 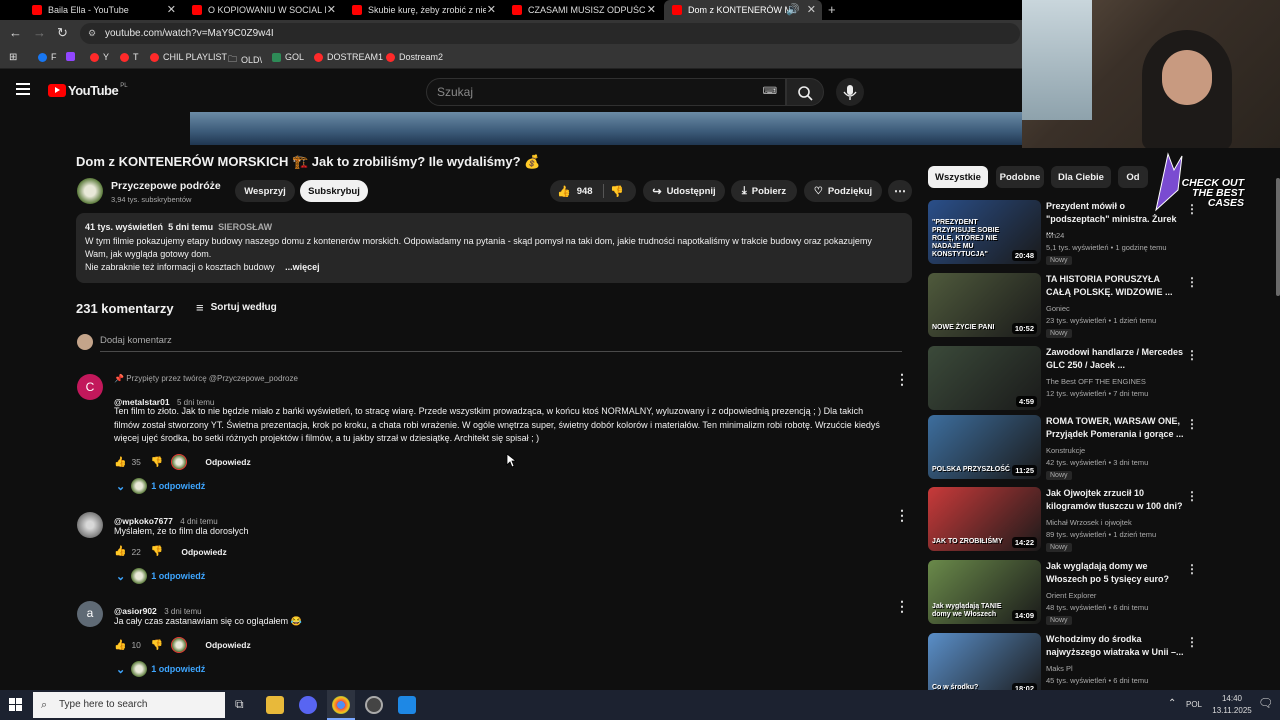 What do you see at coordinates (684, 191) in the screenshot?
I see `share-button: ↪ Udostępnij` at bounding box center [684, 191].